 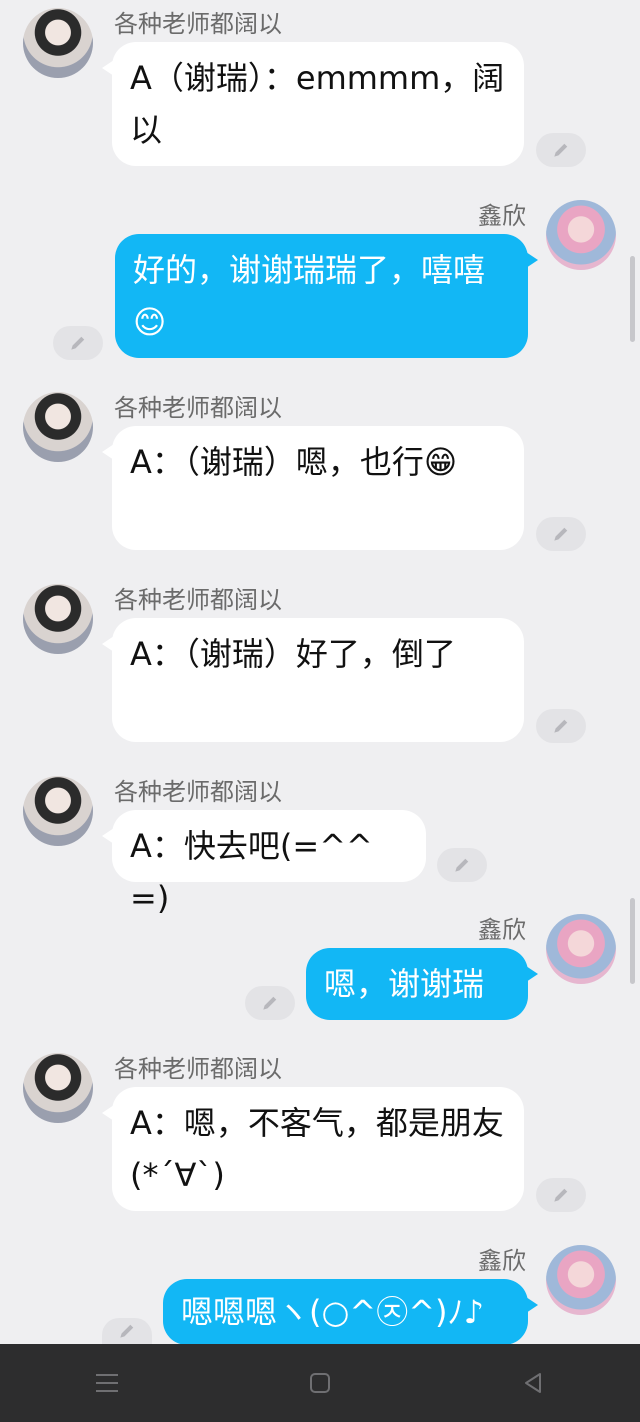 What do you see at coordinates (313, 1149) in the screenshot?
I see `message-bubble: A：嗯，不客气，都是朋友(*´∀`)` at bounding box center [313, 1149].